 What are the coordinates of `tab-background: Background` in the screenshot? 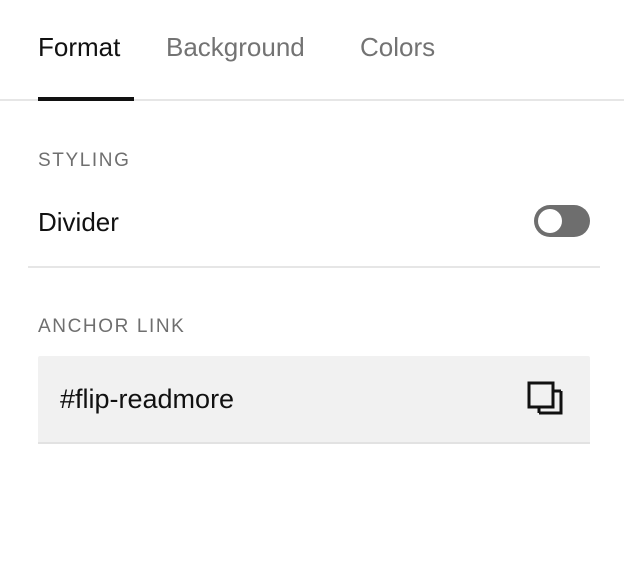 It's located at (235, 47).